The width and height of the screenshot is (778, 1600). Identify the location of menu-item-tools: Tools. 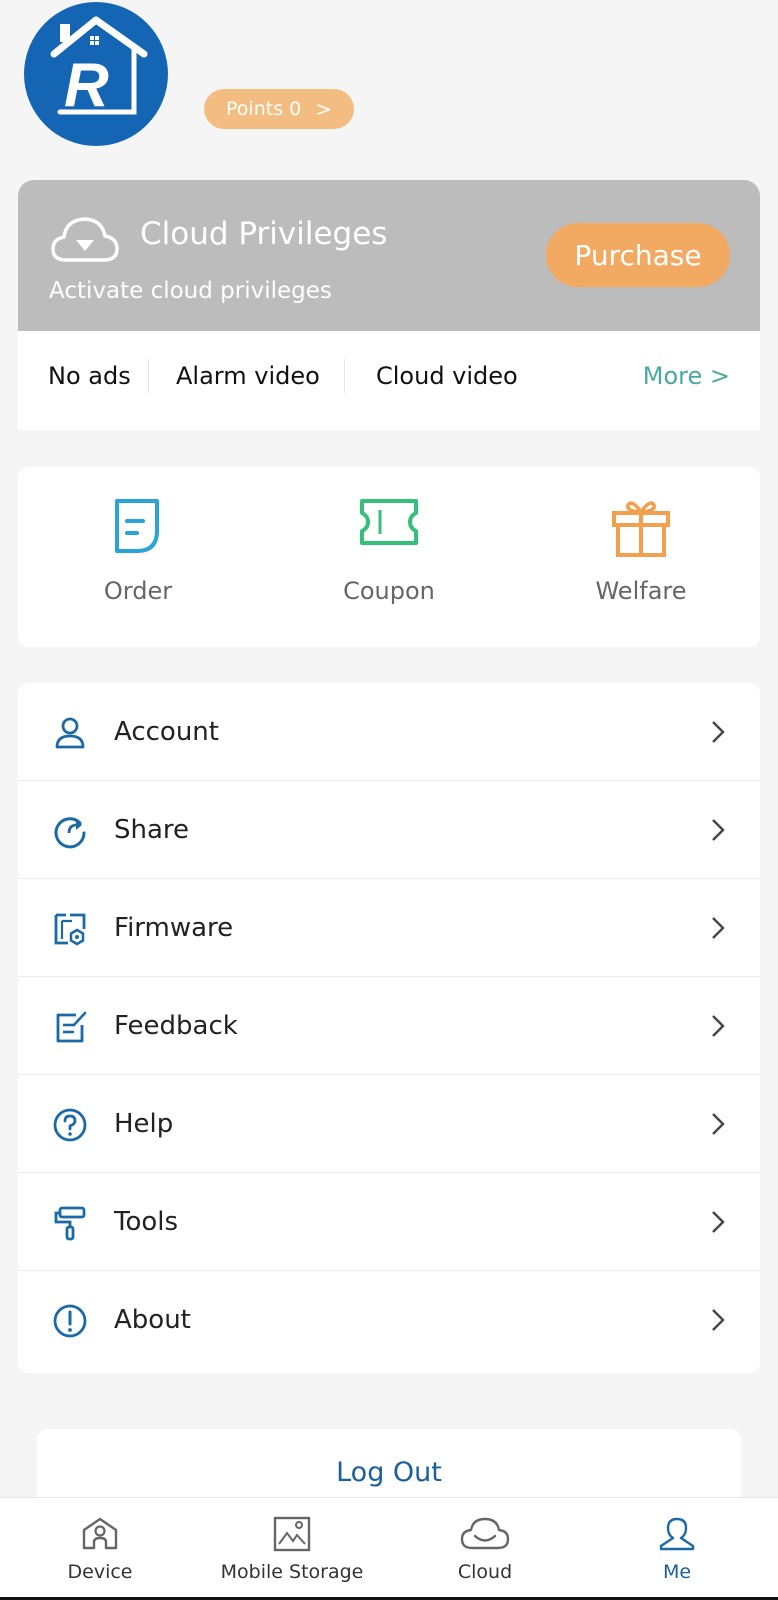
(389, 1222).